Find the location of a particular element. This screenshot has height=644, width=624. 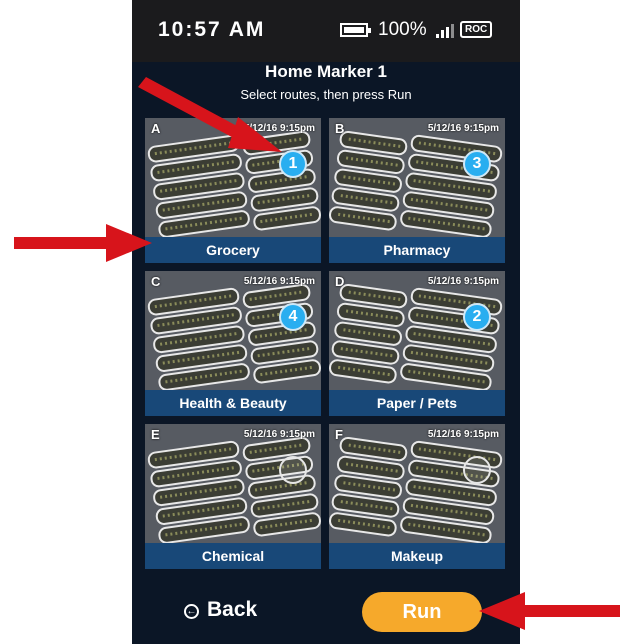

battery-icon is located at coordinates (355, 30).